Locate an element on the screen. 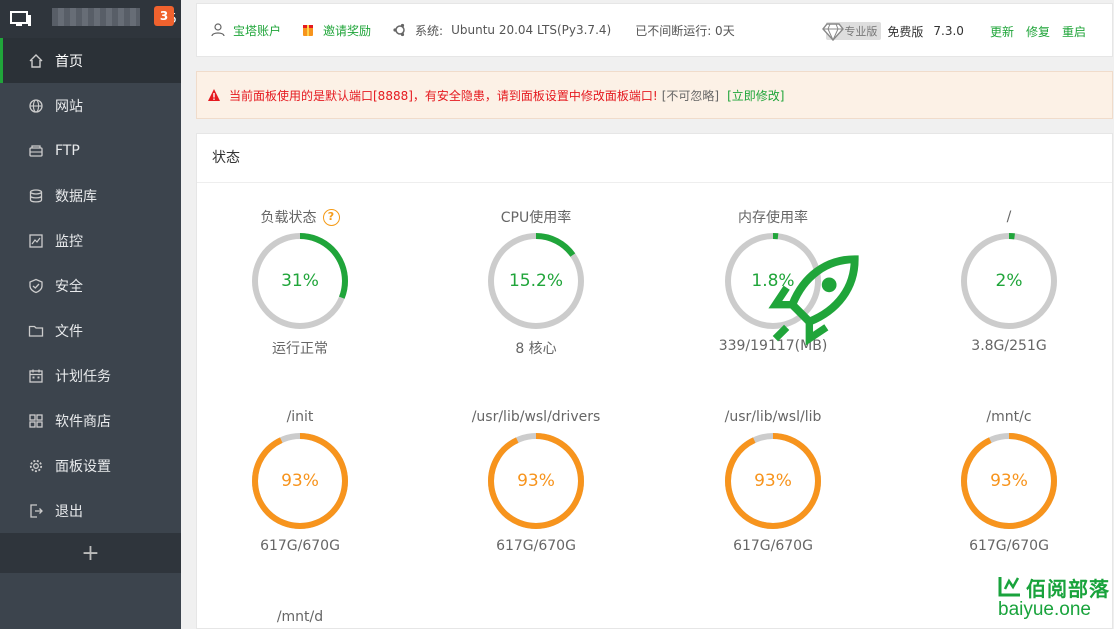  sidebar-item-label: 数据库 is located at coordinates (76, 196).